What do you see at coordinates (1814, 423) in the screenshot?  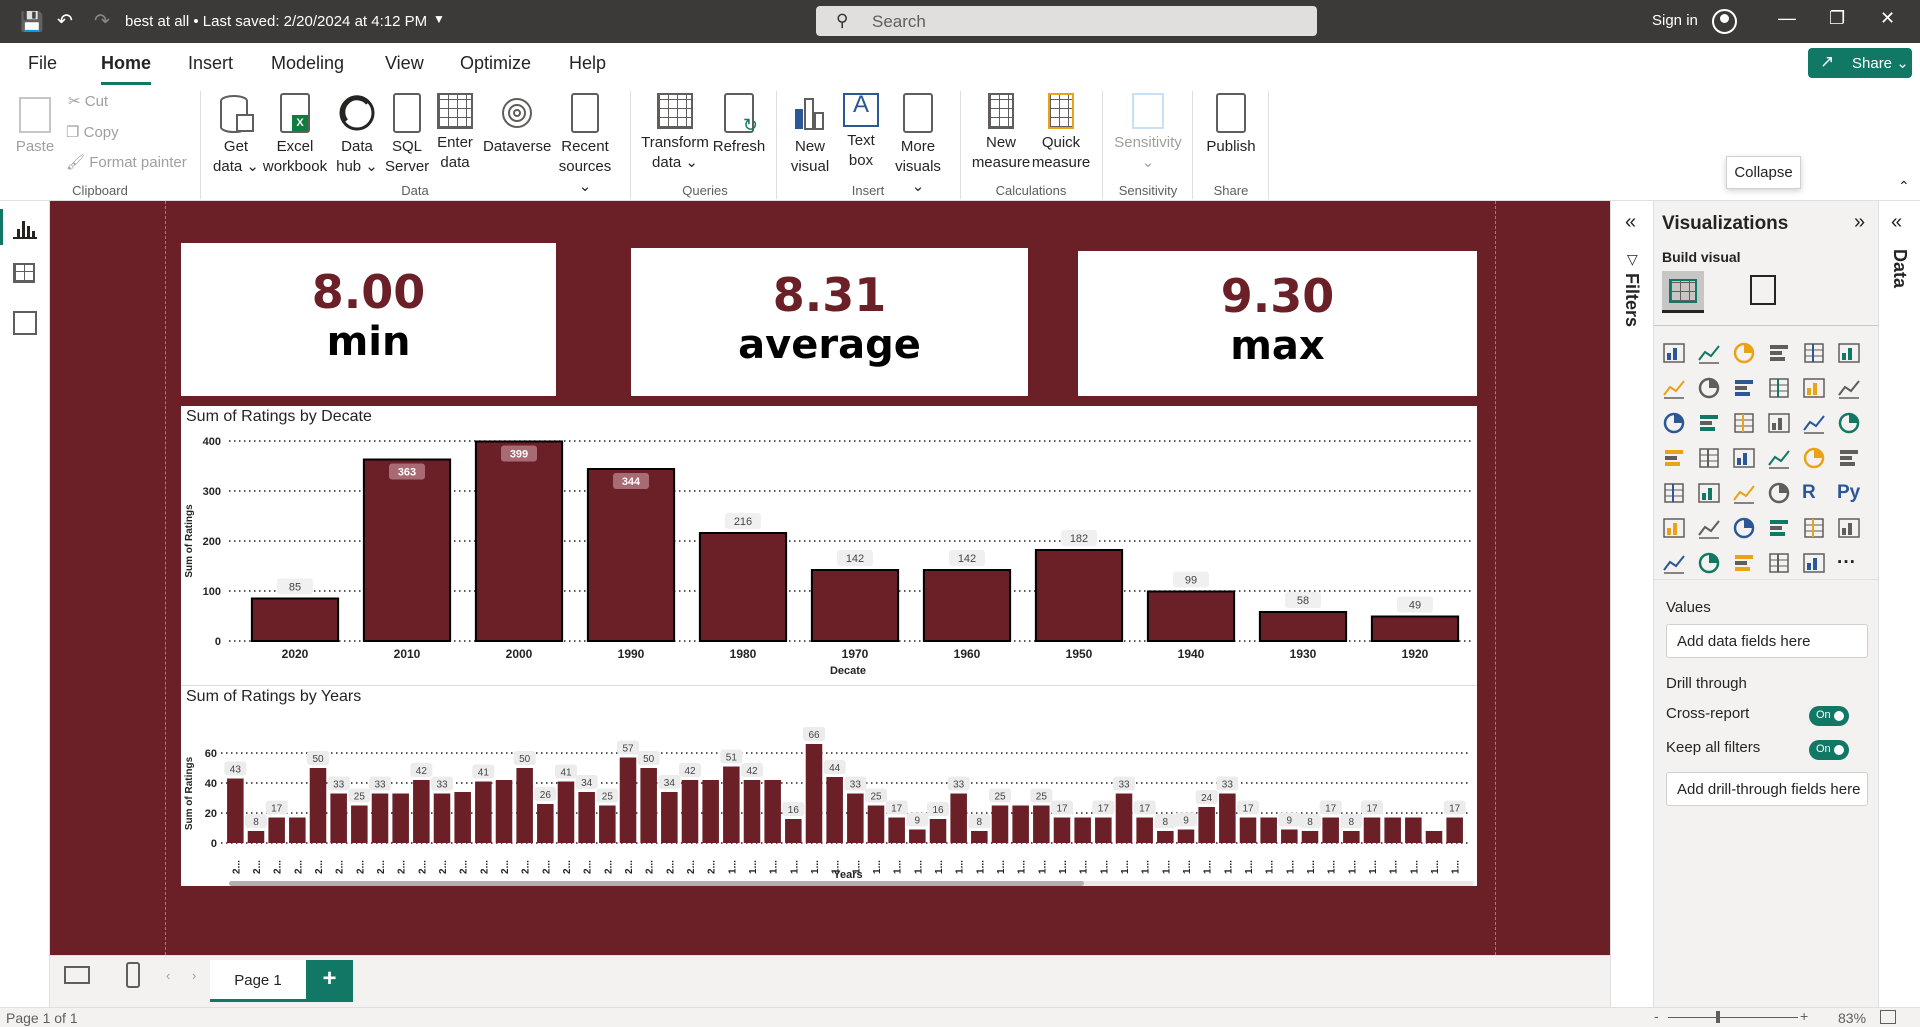 I see `donut-icon` at bounding box center [1814, 423].